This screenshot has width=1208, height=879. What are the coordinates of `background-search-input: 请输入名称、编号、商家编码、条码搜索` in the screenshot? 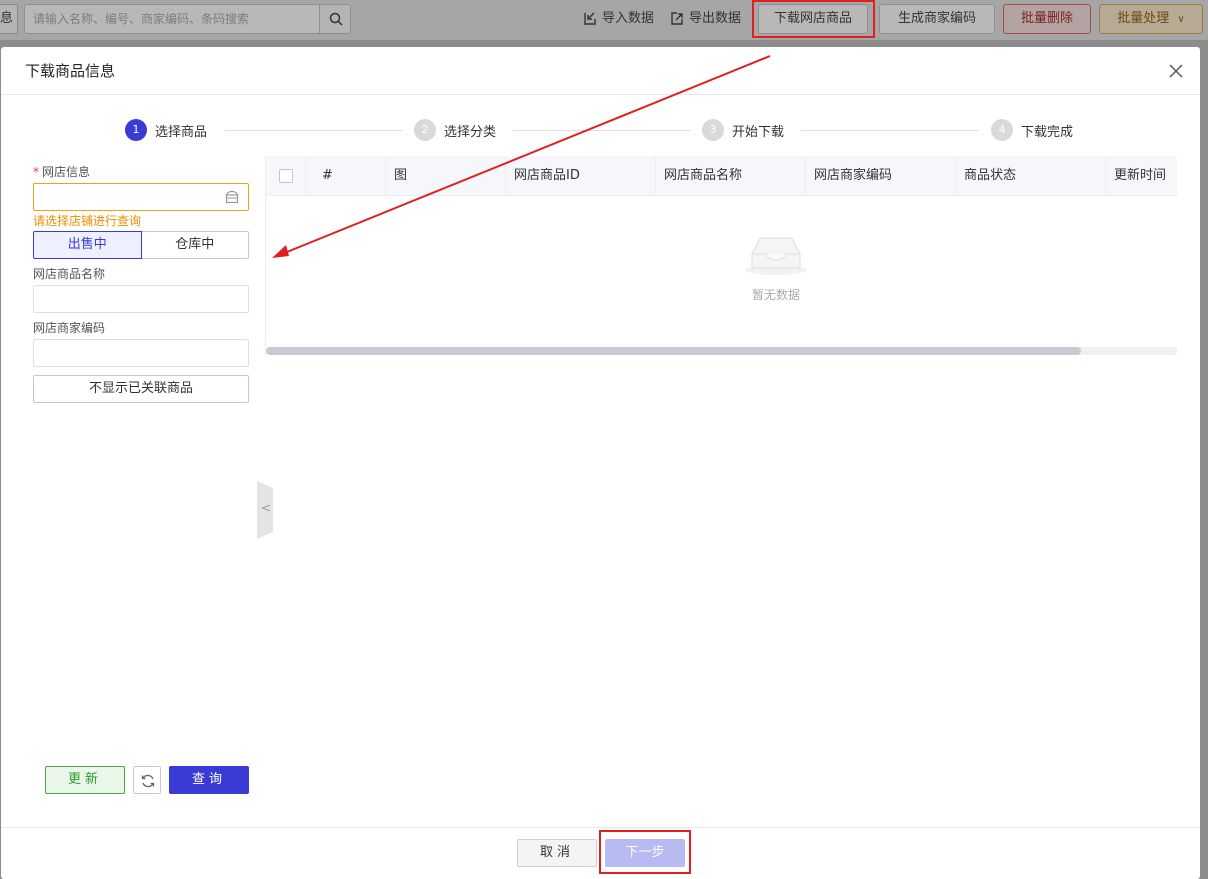 It's located at (172, 19).